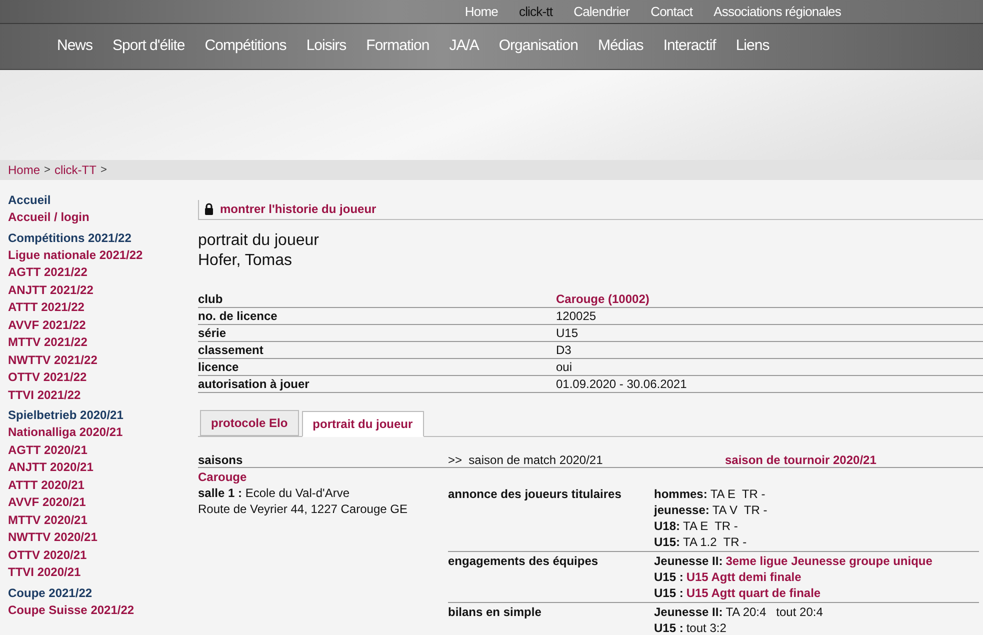  I want to click on line-label: jeunesse:, so click(682, 510).